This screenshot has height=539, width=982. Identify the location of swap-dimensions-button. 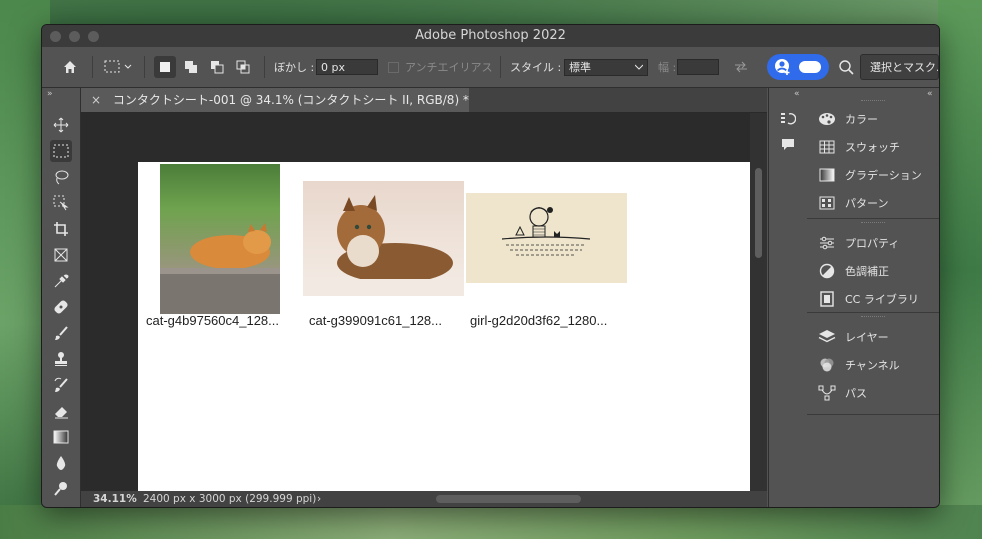
(741, 67).